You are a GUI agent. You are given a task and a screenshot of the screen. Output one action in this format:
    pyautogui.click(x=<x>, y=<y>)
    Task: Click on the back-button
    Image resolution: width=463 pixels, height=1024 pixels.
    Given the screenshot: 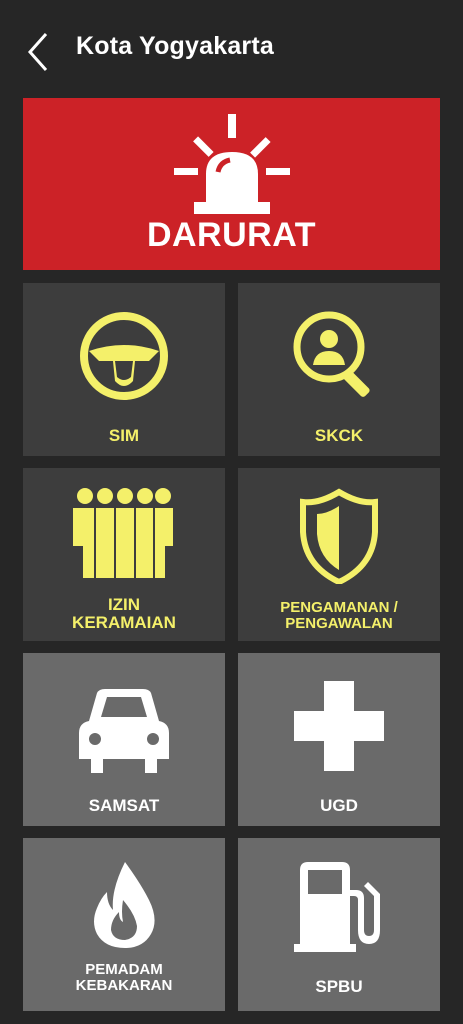 What is the action you would take?
    pyautogui.click(x=42, y=52)
    